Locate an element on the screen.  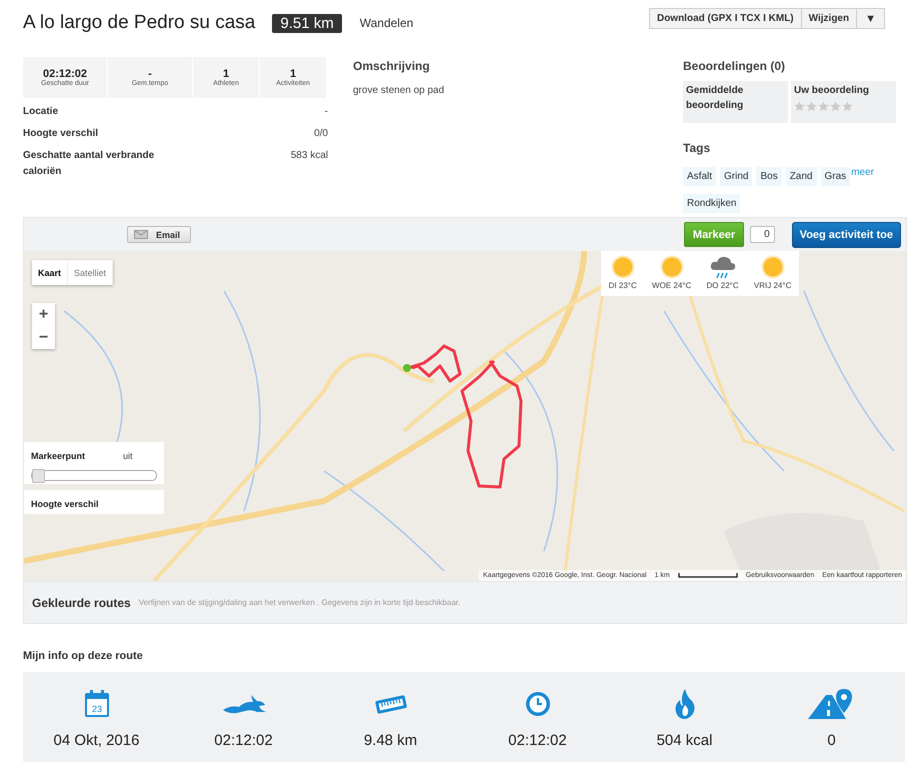
stat-value: 02:12:02 is located at coordinates (65, 74).